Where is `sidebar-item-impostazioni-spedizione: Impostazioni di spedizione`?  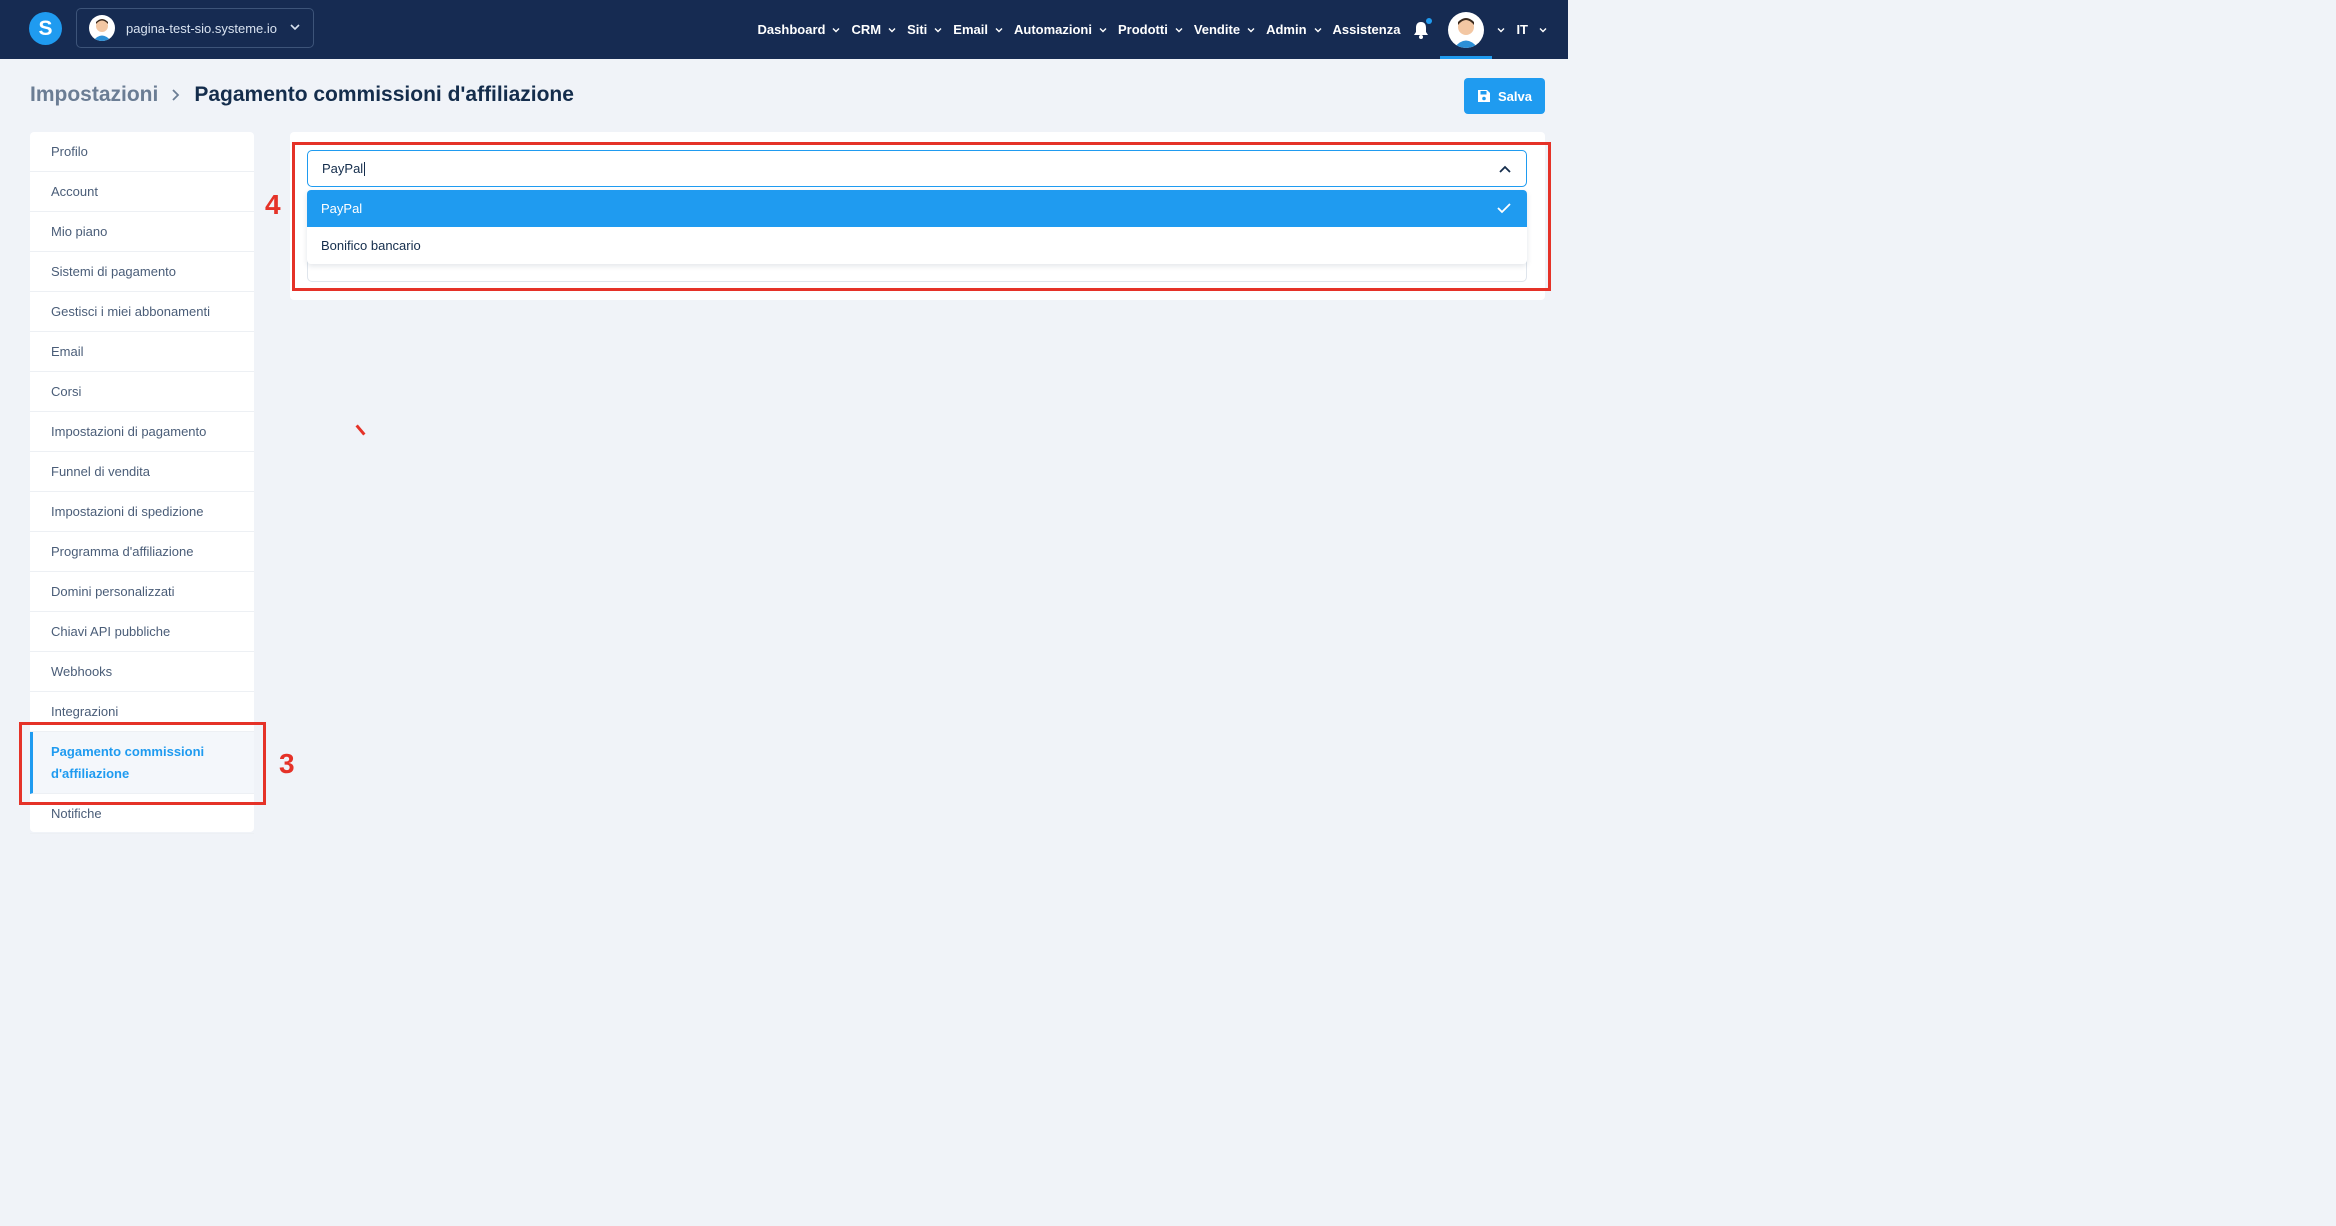 sidebar-item-impostazioni-spedizione: Impostazioni di spedizione is located at coordinates (142, 512).